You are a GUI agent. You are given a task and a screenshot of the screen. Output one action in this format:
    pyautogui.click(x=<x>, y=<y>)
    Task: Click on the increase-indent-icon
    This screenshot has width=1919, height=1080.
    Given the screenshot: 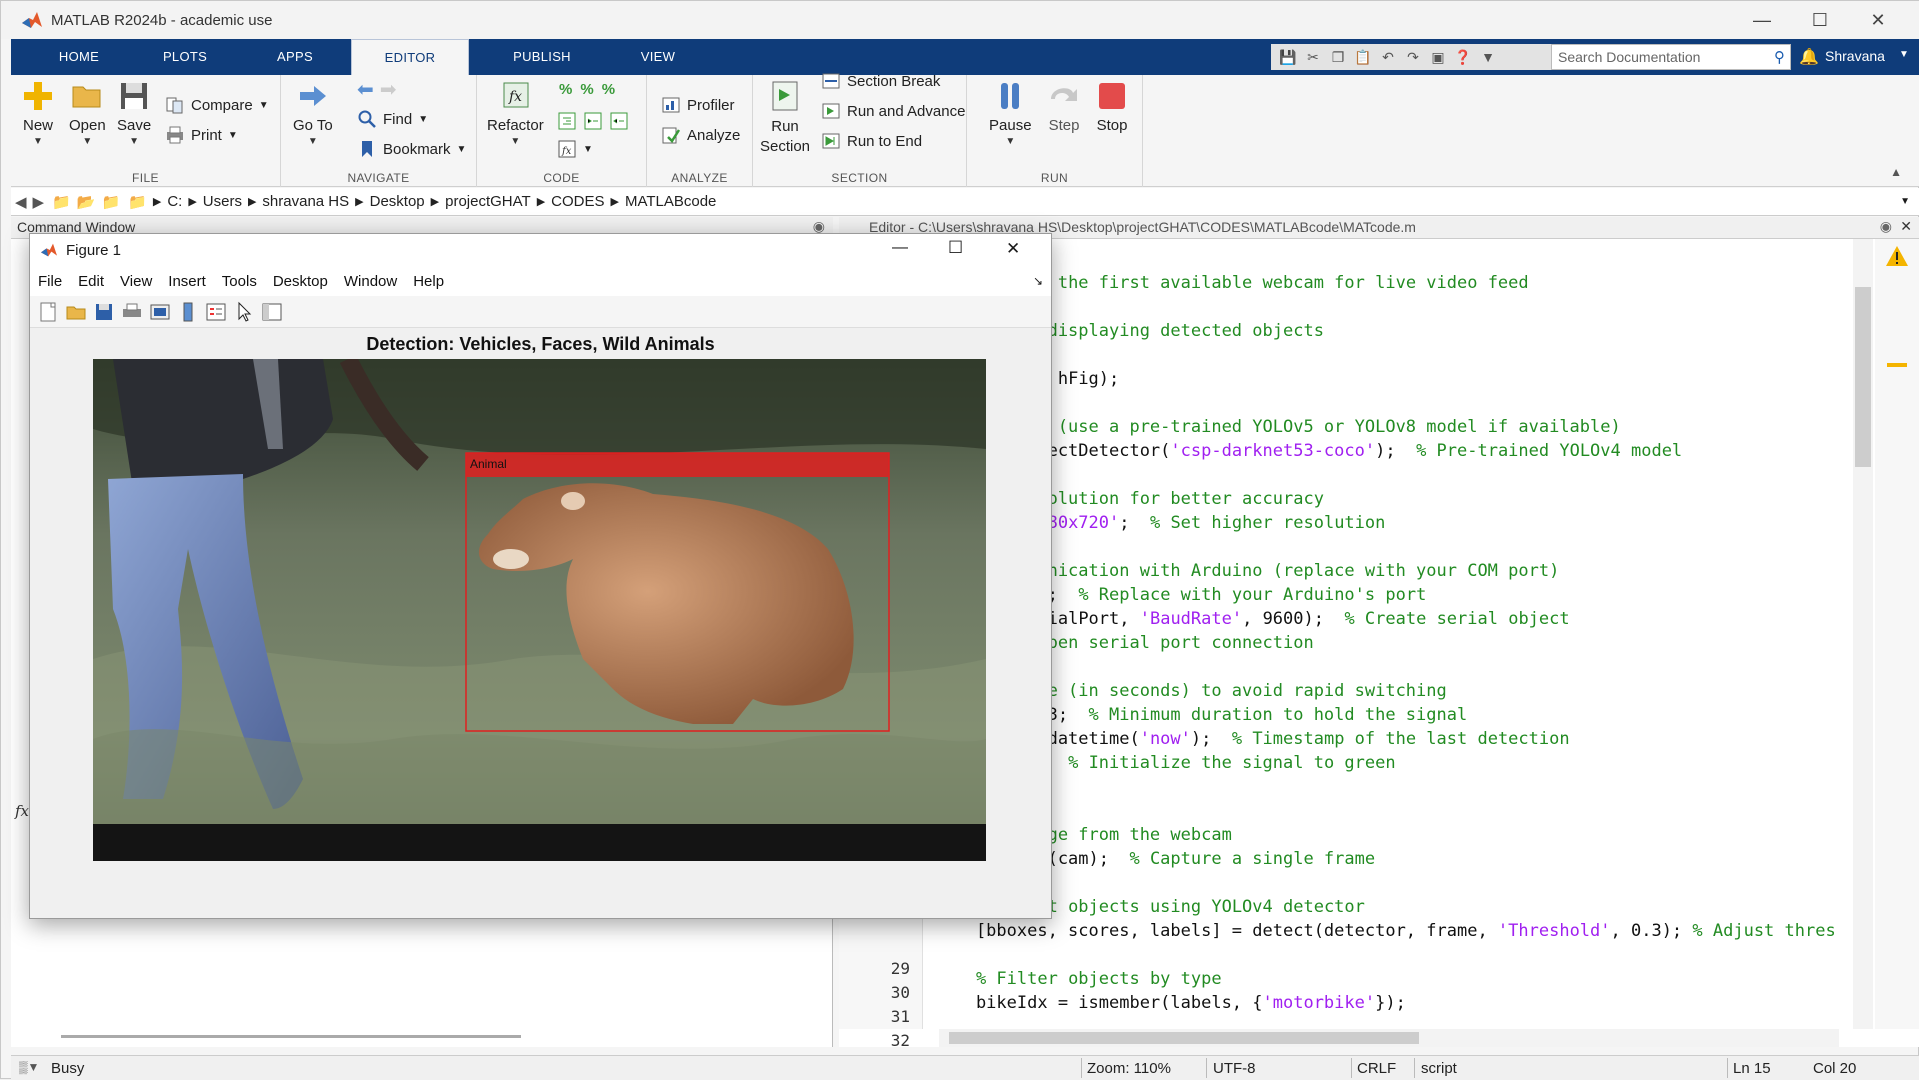 What is the action you would take?
    pyautogui.click(x=593, y=121)
    